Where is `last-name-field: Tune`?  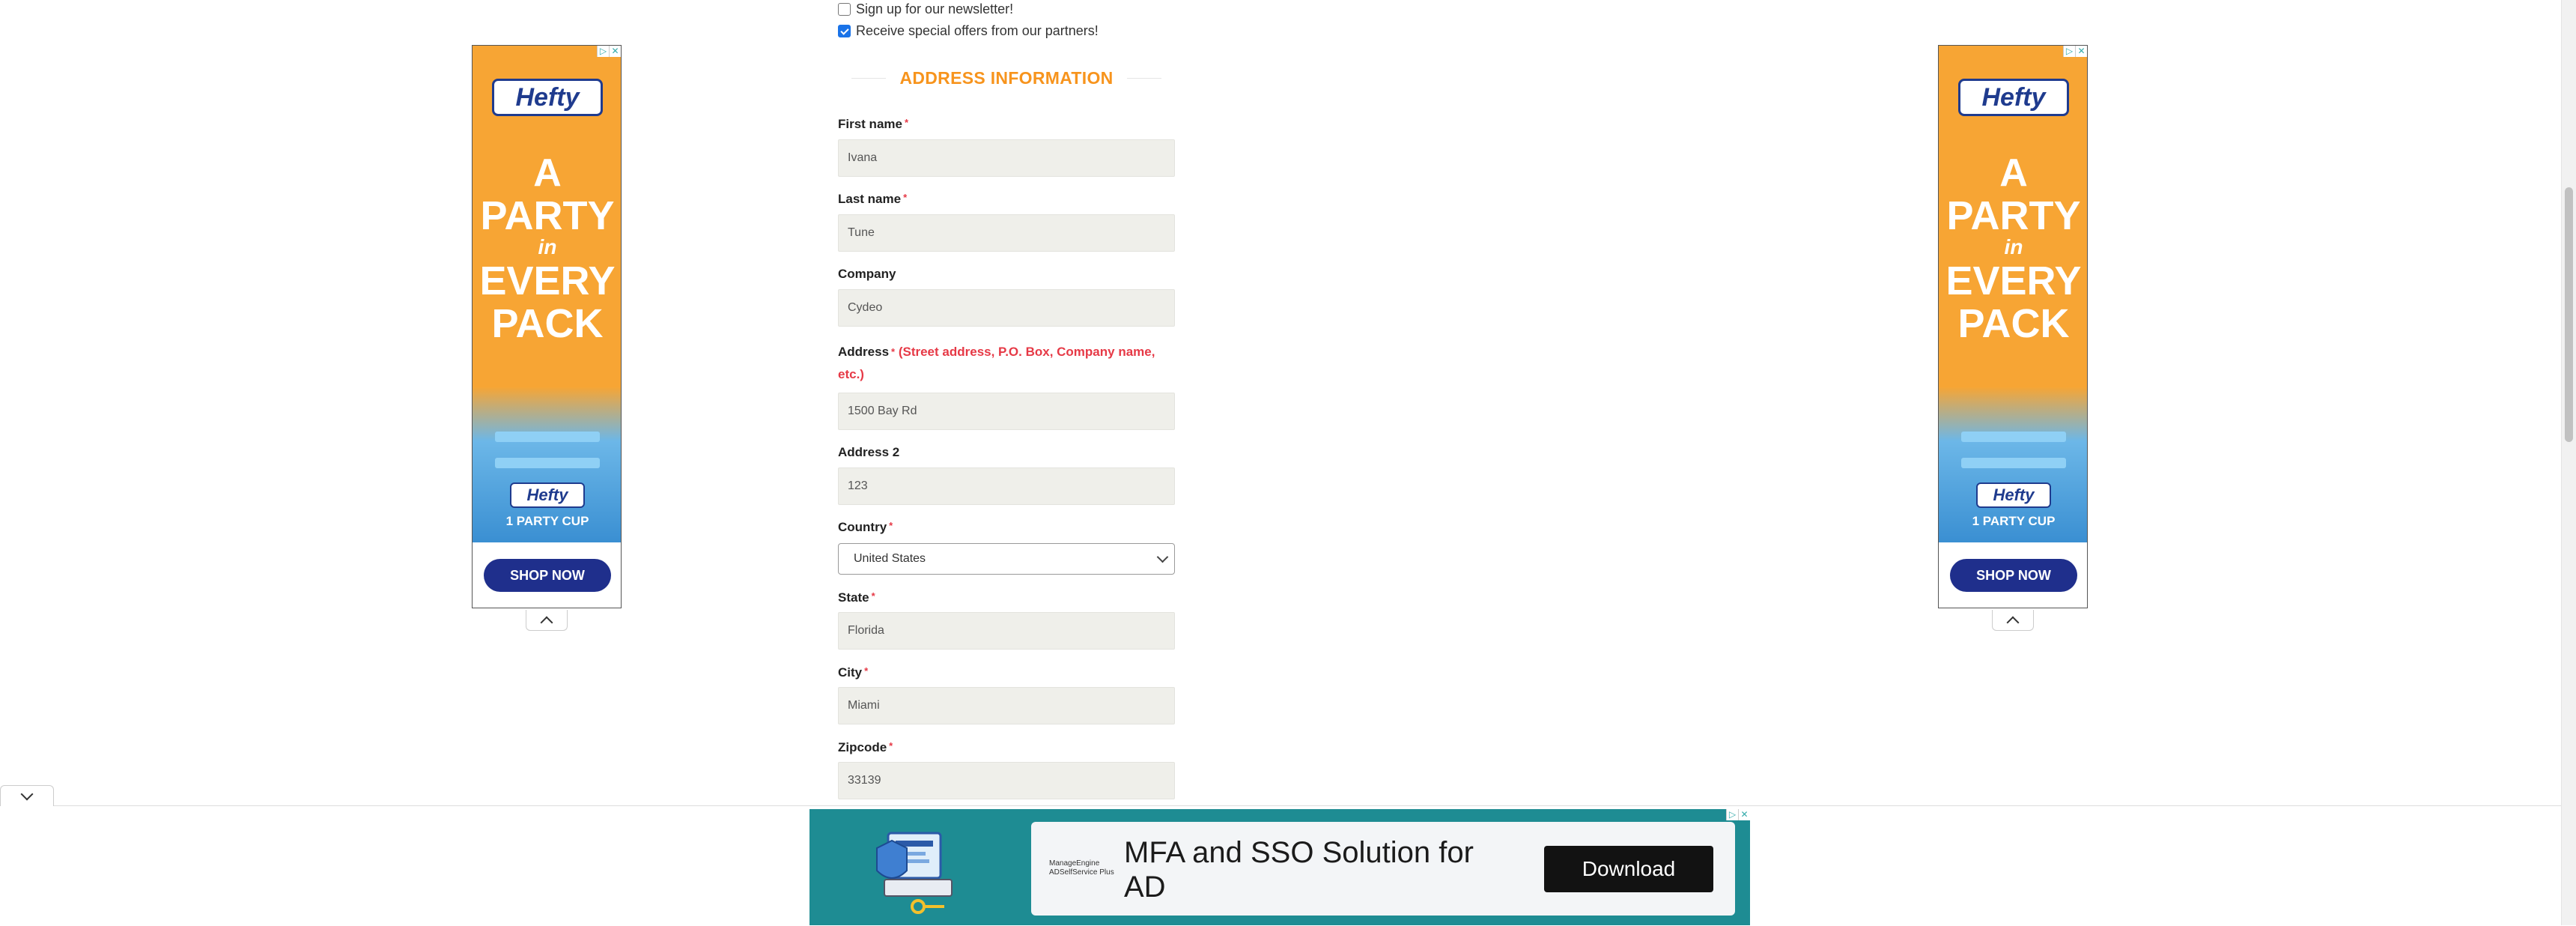
last-name-field: Tune is located at coordinates (1006, 233).